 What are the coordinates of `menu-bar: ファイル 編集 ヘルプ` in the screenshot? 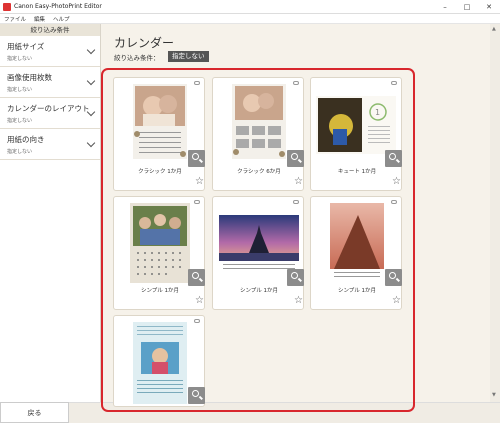 It's located at (250, 19).